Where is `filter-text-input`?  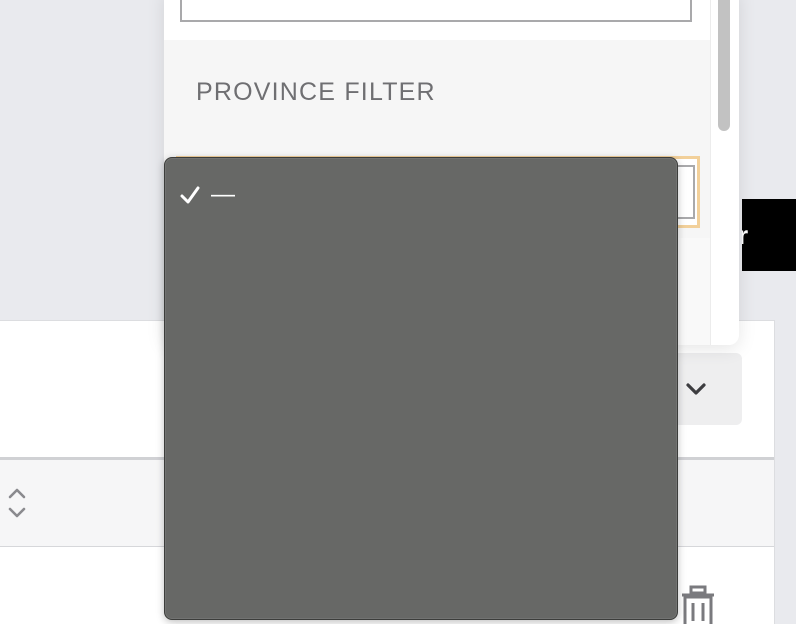
filter-text-input is located at coordinates (436, 11).